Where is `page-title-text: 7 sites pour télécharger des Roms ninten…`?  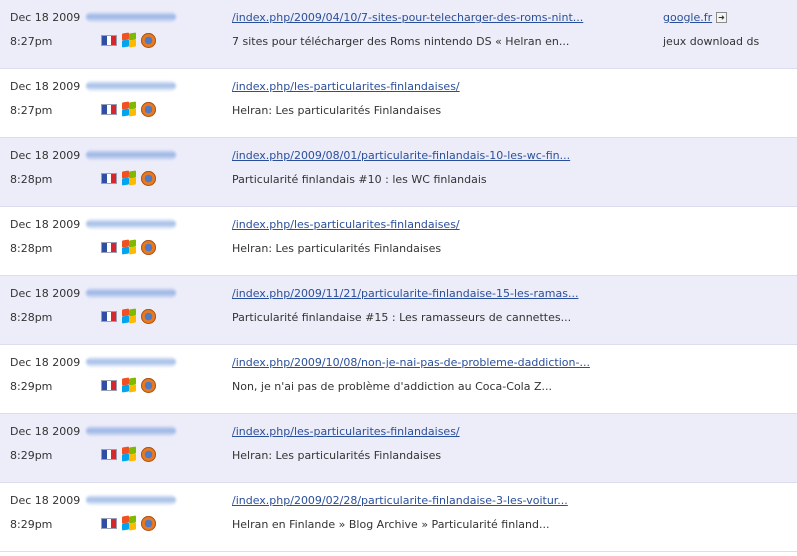 page-title-text: 7 sites pour télécharger des Roms ninten… is located at coordinates (401, 41).